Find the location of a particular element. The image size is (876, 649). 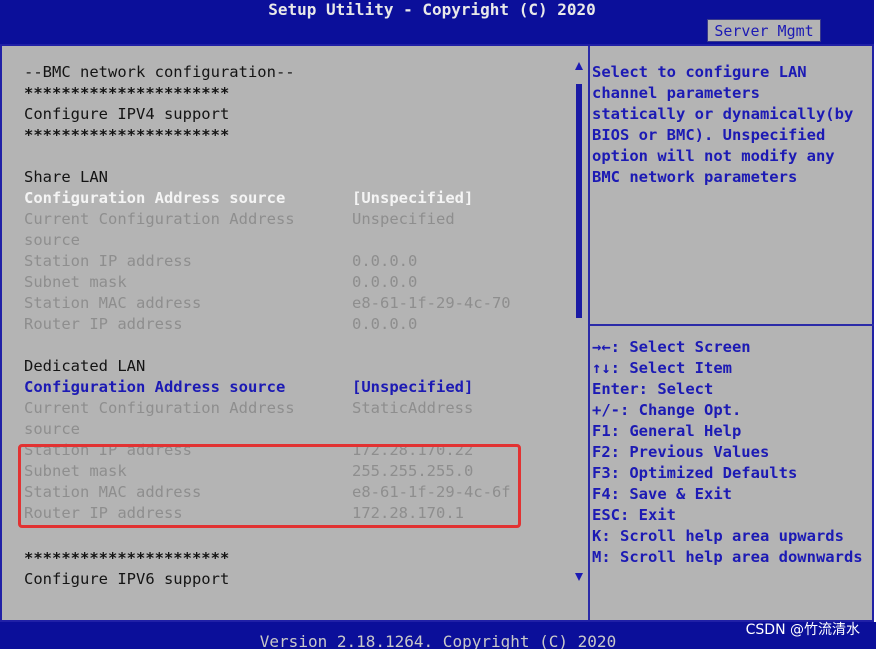

share-lan-router-value: 0.0.0.0 is located at coordinates (385, 324).